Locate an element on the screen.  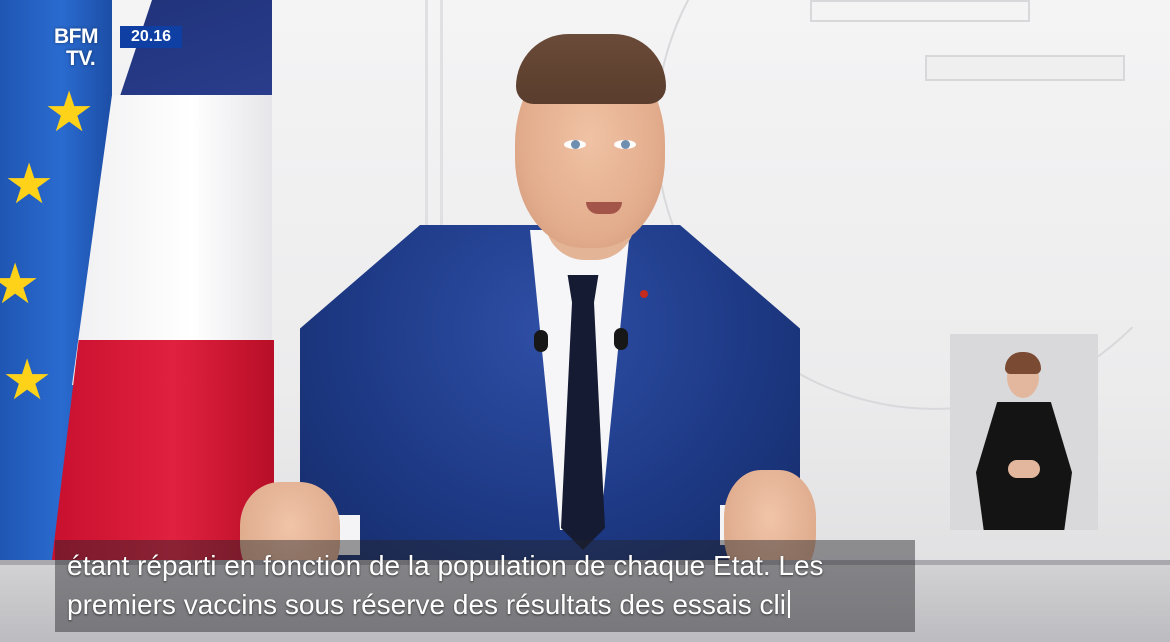
channel-logo-line1: BFM is located at coordinates (76, 36).